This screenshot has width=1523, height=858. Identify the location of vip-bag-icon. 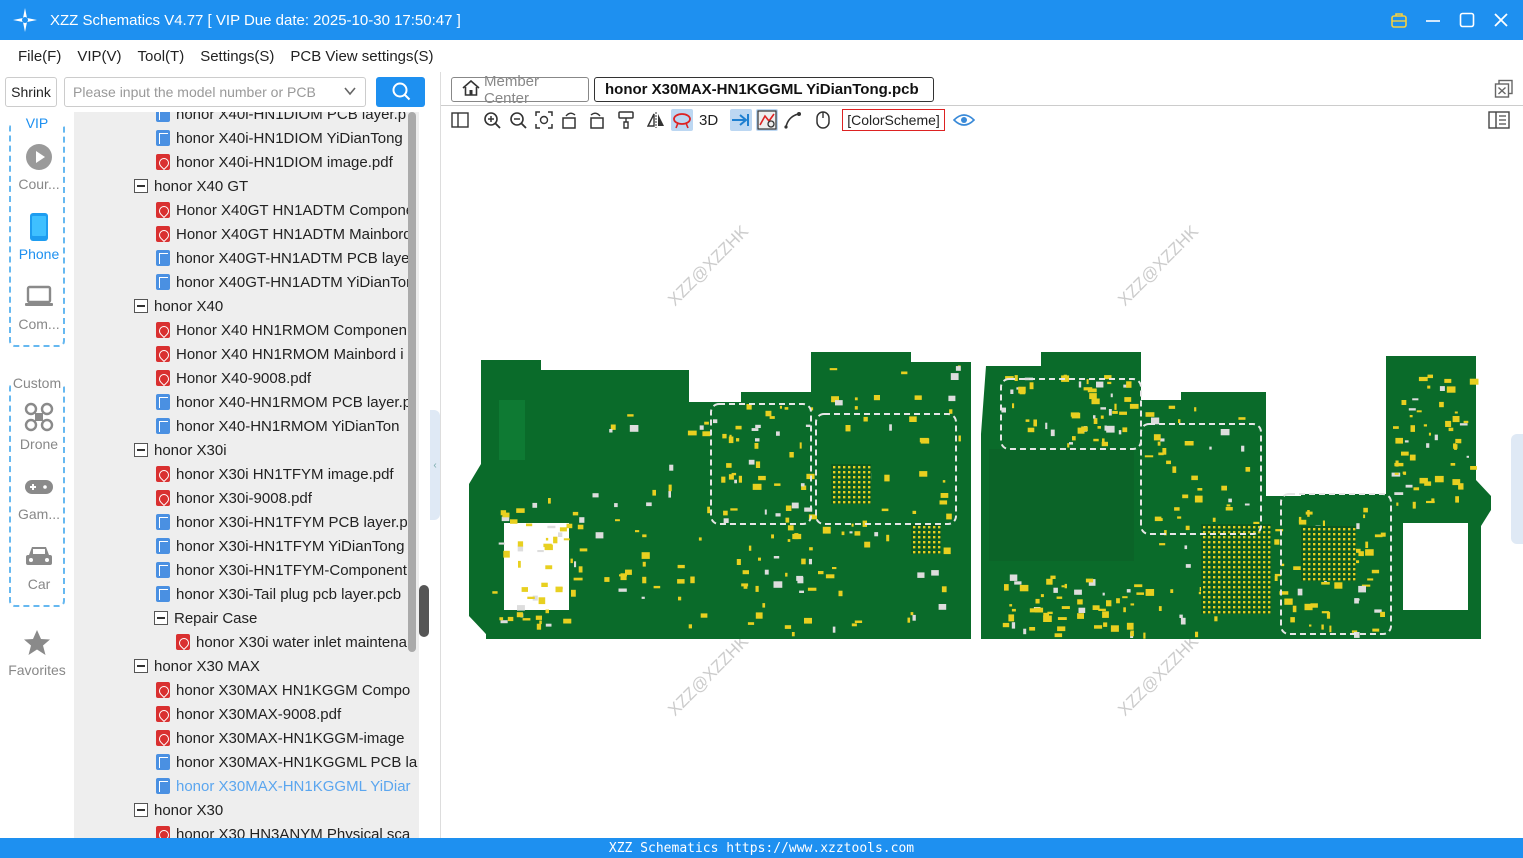
(1399, 20).